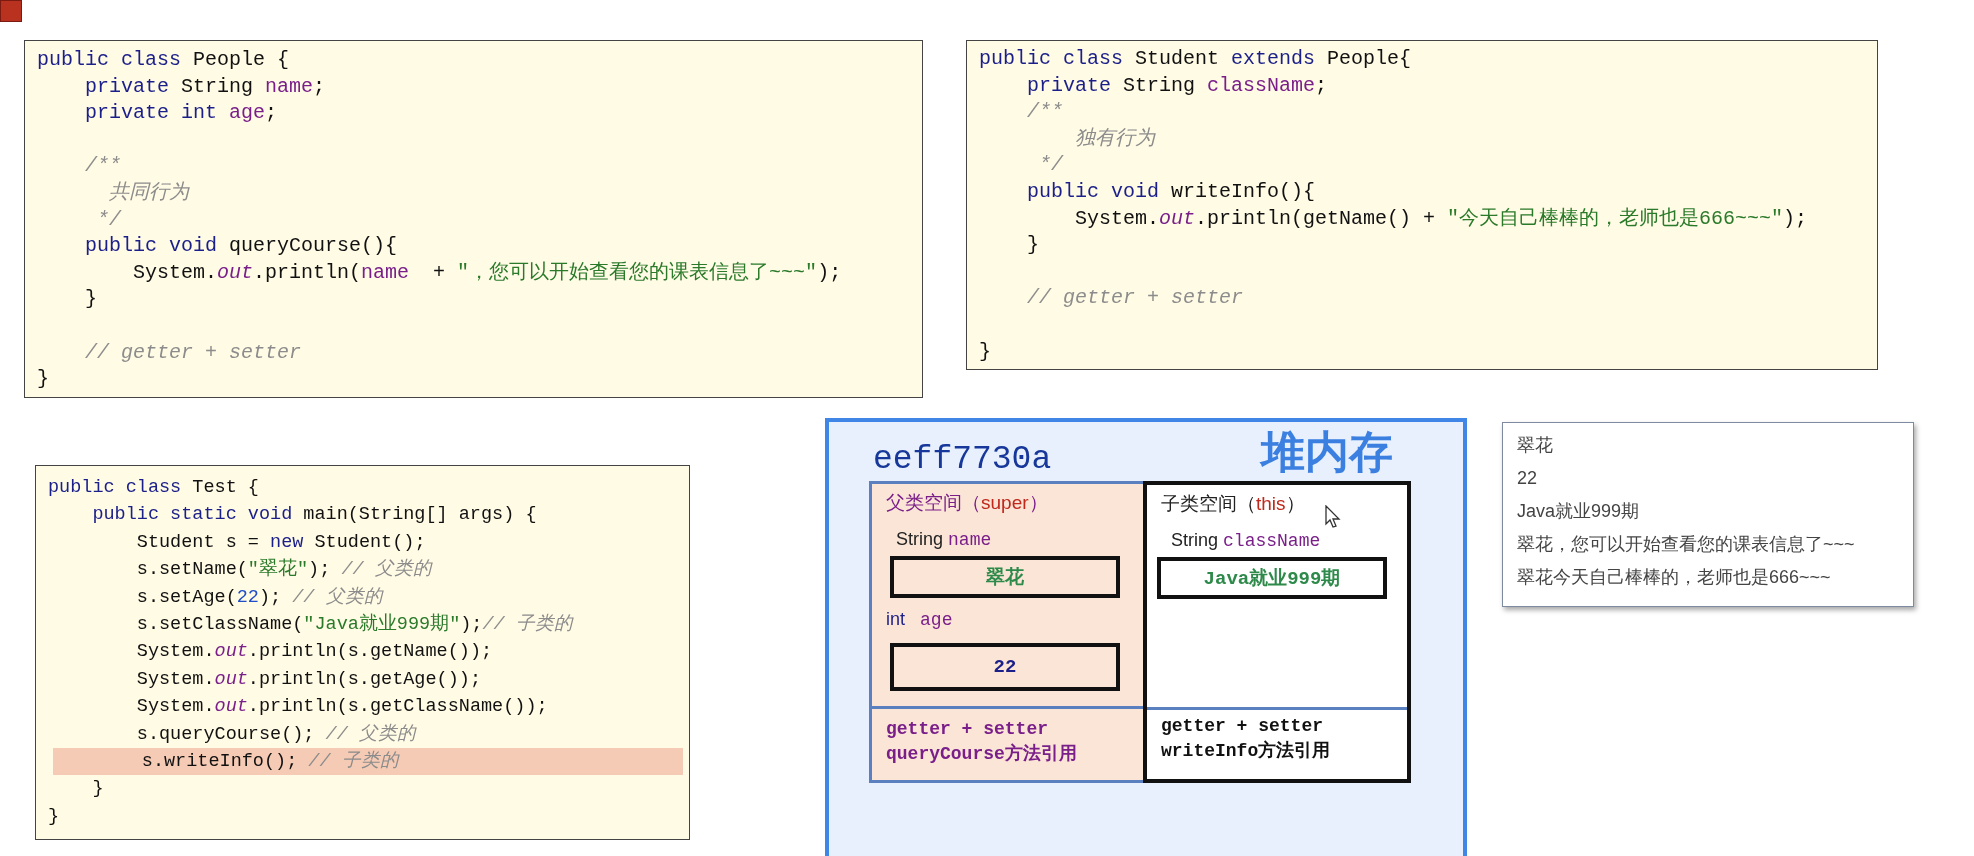 This screenshot has width=1974, height=856. I want to click on output-line: 翠花, so click(1535, 445).